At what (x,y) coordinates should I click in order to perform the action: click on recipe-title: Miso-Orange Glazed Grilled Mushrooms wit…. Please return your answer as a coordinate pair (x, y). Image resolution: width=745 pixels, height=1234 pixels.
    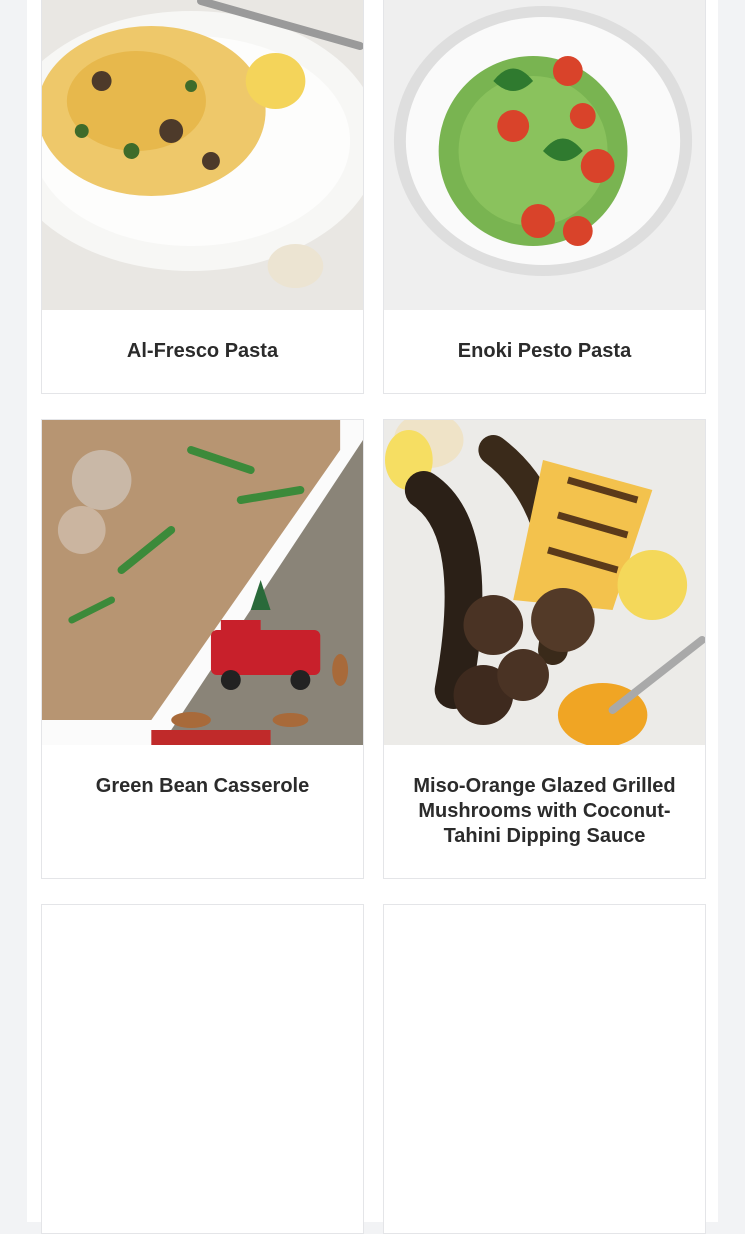
    Looking at the image, I should click on (544, 811).